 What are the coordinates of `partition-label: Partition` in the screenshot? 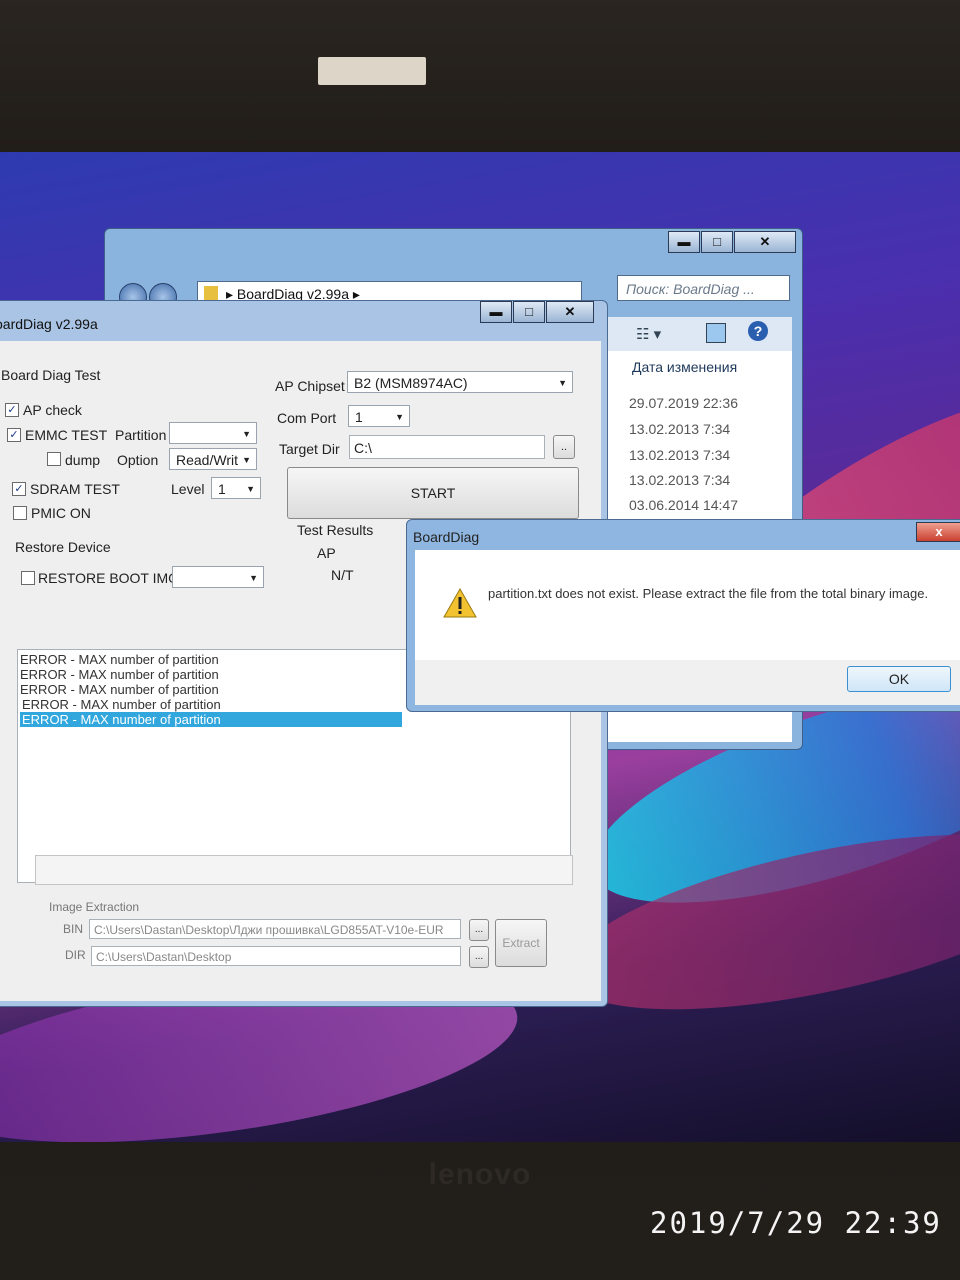 It's located at (141, 435).